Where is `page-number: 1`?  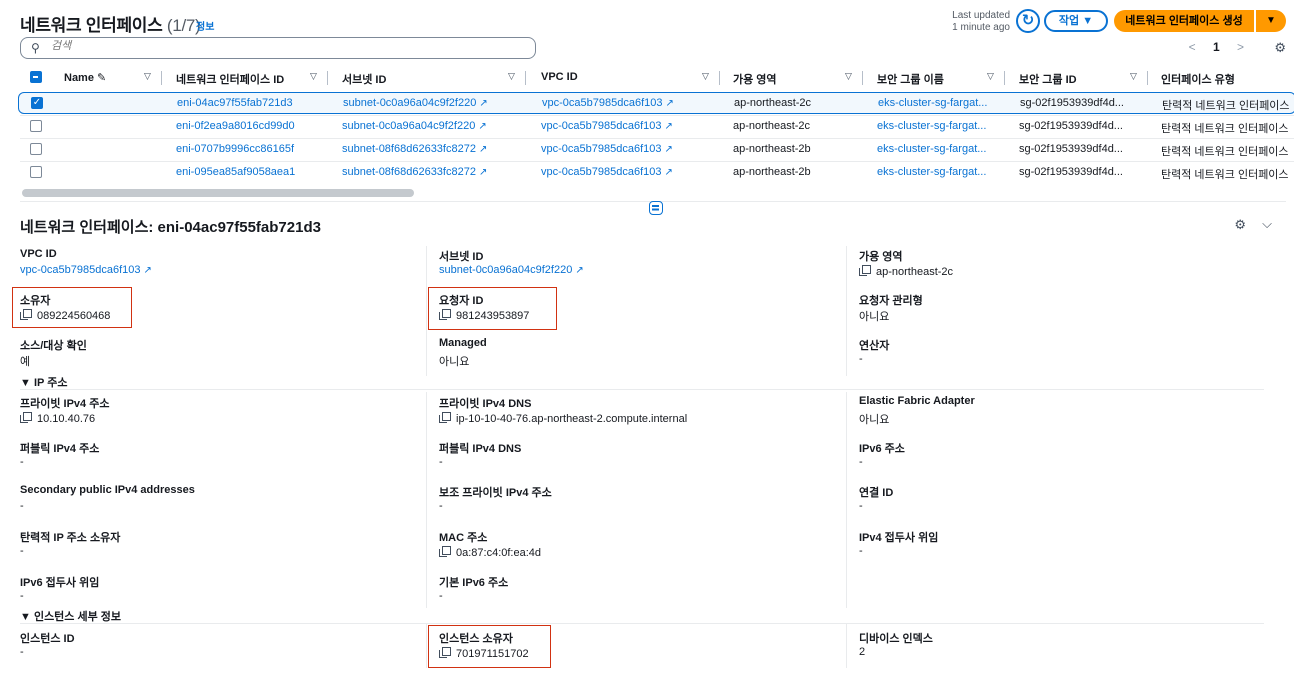
page-number: 1 is located at coordinates (1216, 47).